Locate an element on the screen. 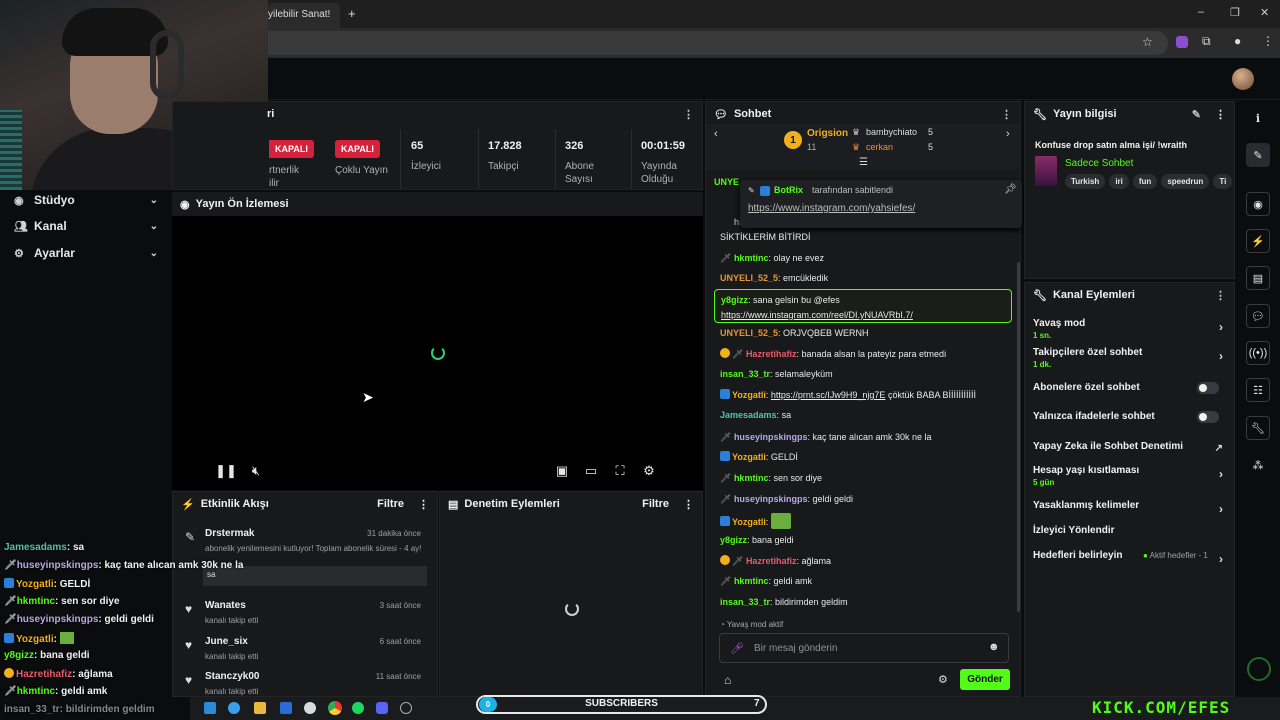 The width and height of the screenshot is (1280, 720). dashboard-top-nav is located at coordinates (774, 79).